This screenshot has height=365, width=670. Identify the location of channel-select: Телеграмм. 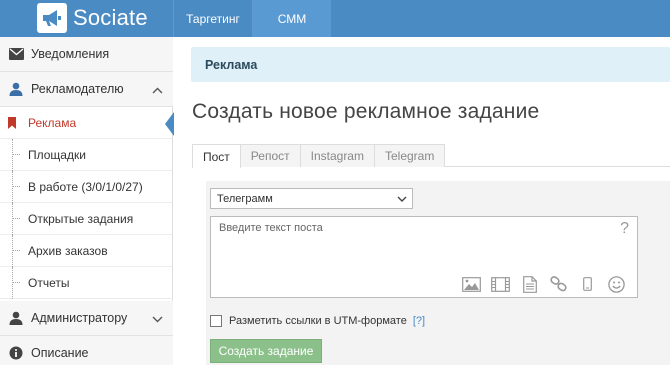
(311, 198).